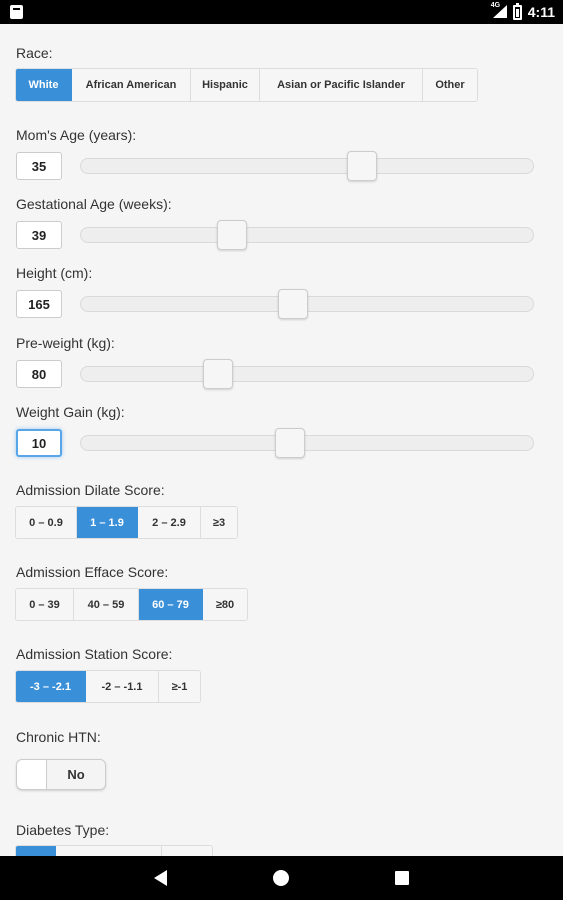 The image size is (563, 900). Describe the element at coordinates (92, 572) in the screenshot. I see `efface-score-label: Admission Efface Score:` at that location.